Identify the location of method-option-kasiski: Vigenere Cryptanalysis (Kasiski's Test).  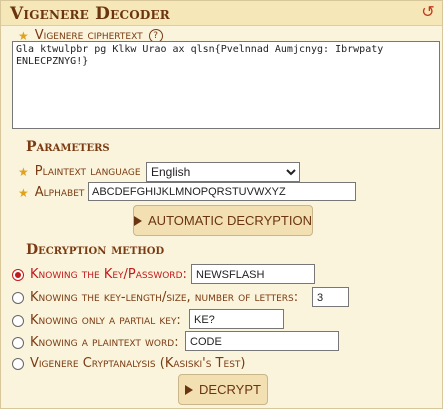
(128, 363).